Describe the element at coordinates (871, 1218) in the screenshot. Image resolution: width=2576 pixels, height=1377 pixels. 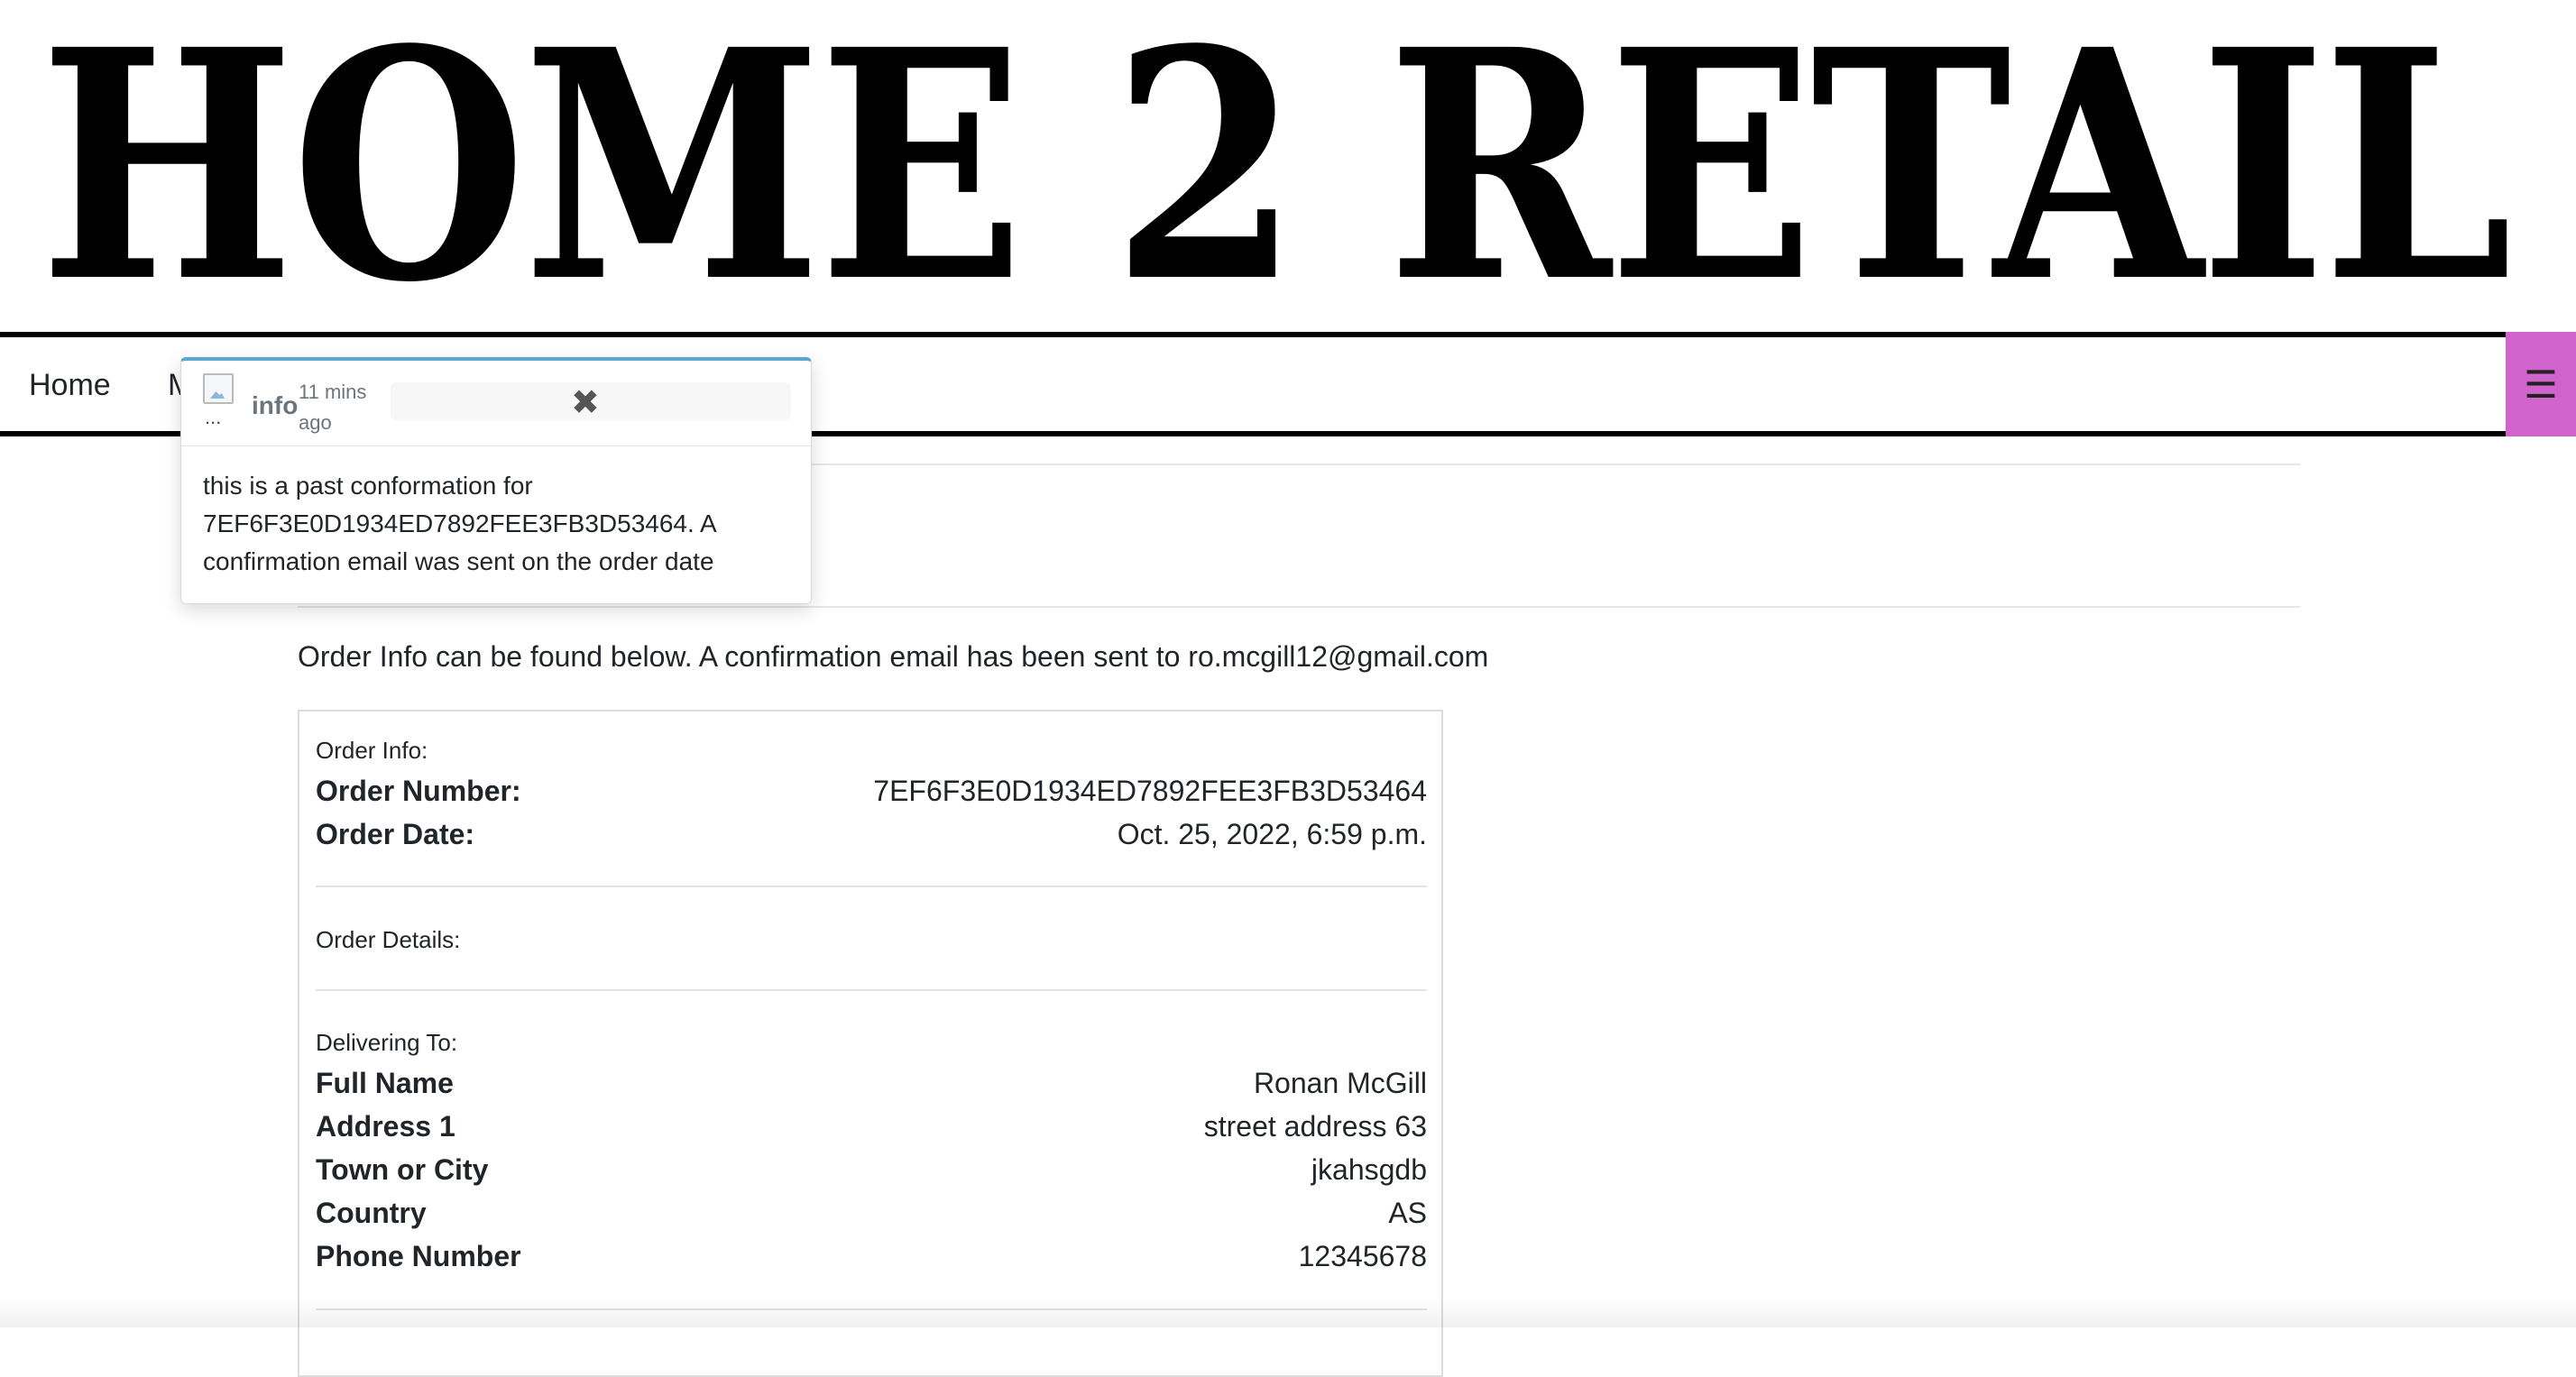
I see `delivery-row: Country AS` at that location.